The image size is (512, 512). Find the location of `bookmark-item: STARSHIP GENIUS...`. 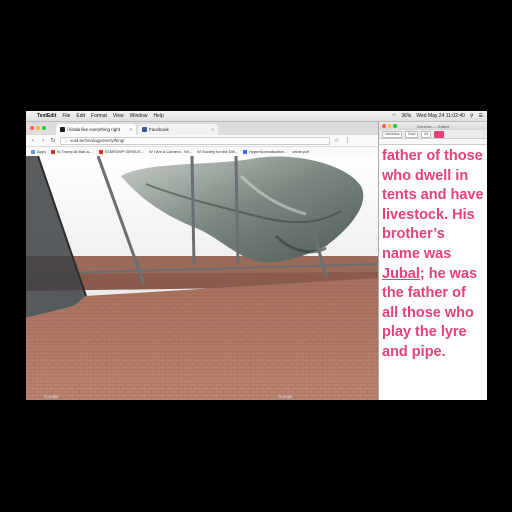

bookmark-item: STARSHIP GENIUS... is located at coordinates (121, 151).